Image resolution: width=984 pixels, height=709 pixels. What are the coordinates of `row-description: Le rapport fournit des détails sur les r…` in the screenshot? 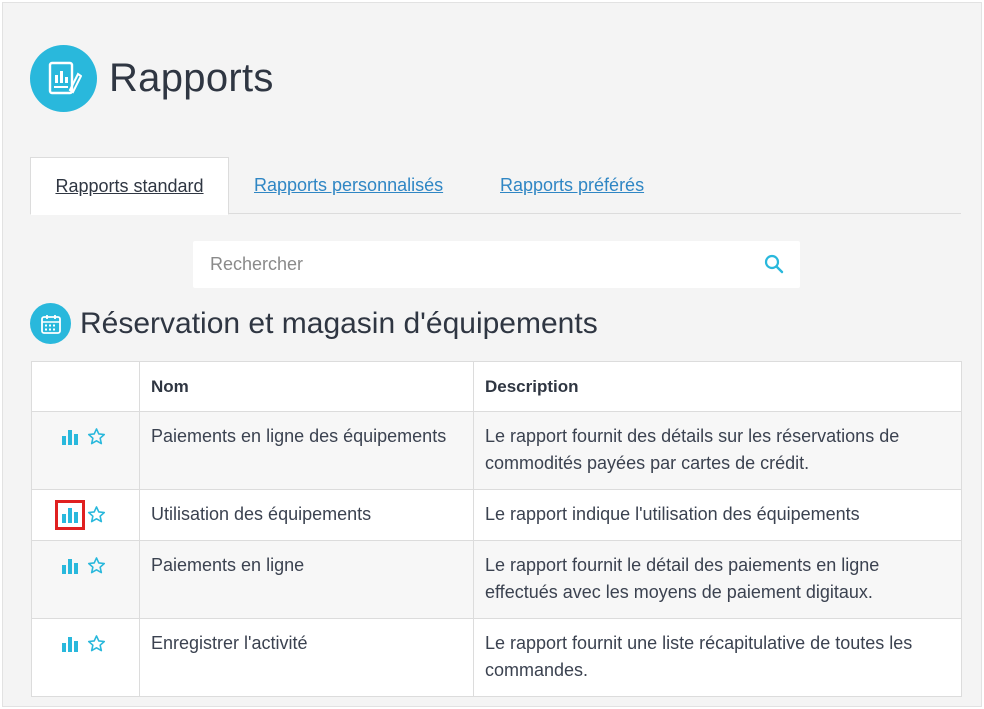 It's located at (717, 450).